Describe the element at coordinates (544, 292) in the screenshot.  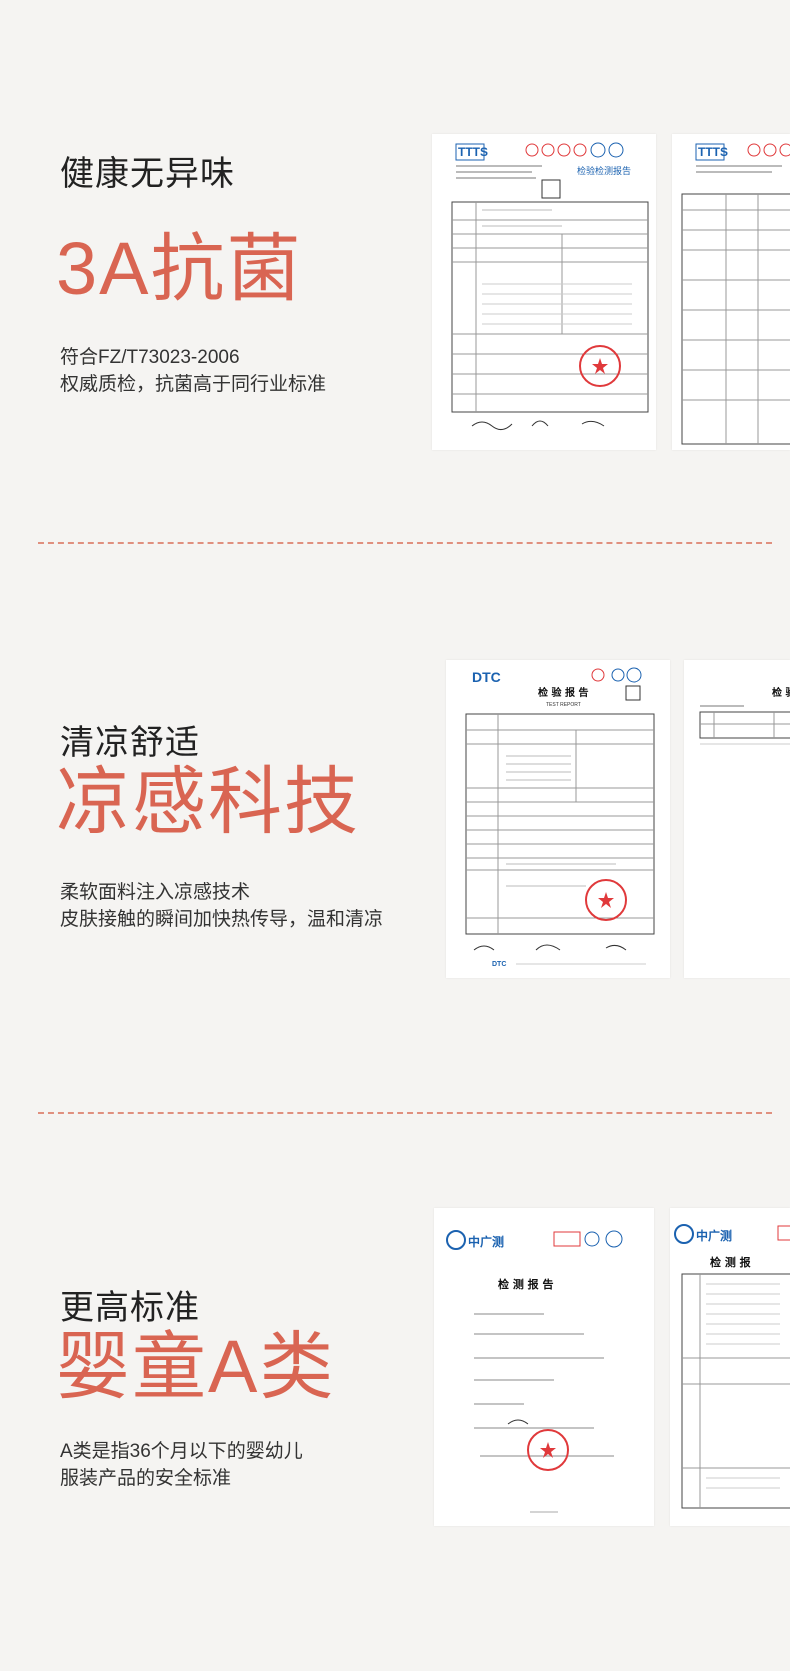
I see `test-report-document: TTTS 检验检测报告` at that location.